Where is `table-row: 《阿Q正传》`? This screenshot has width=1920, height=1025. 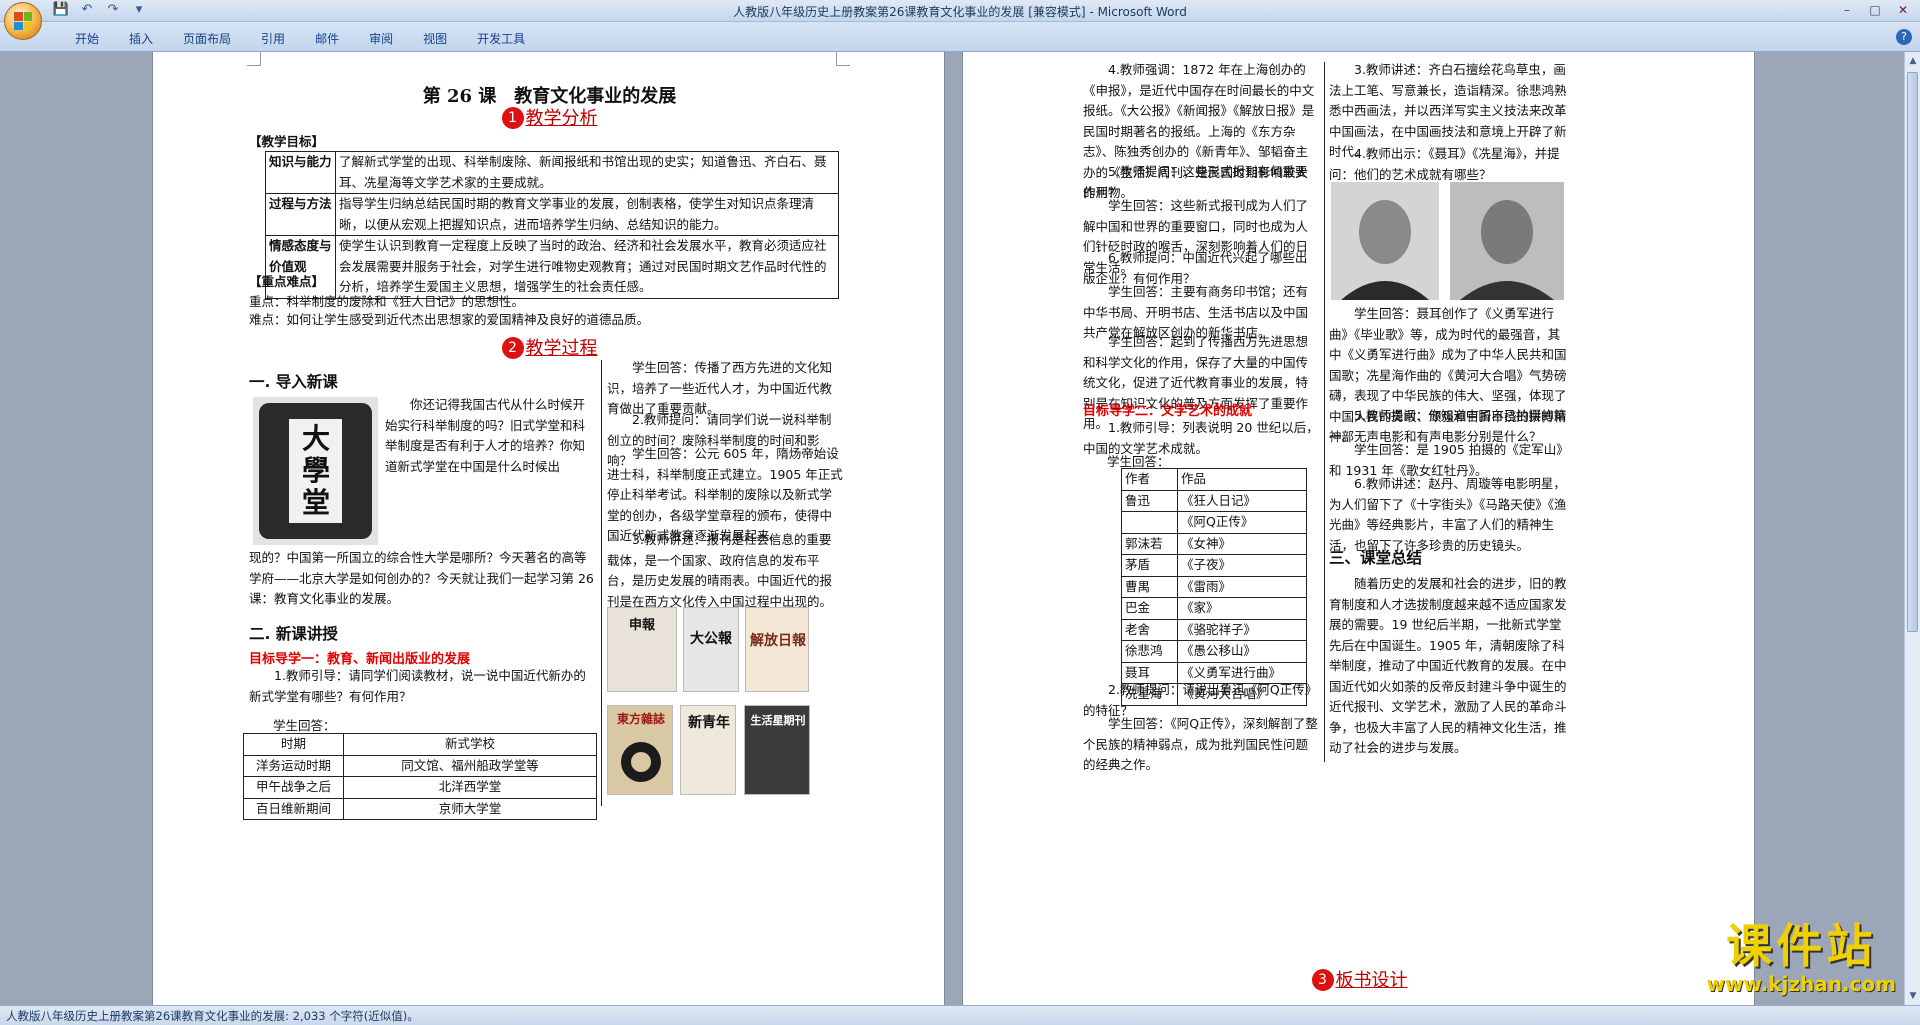 table-row: 《阿Q正传》 is located at coordinates (1214, 522).